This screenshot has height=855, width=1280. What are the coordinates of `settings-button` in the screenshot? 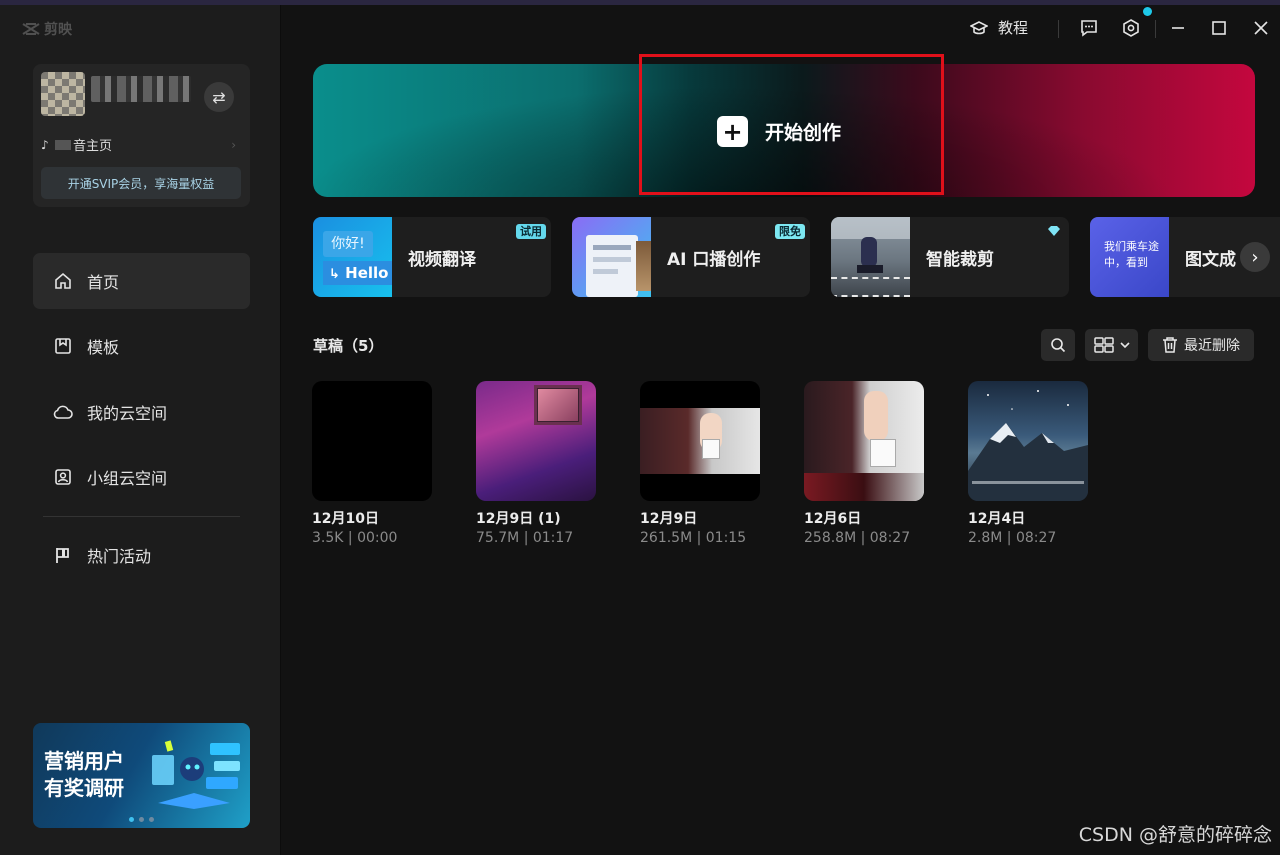 It's located at (1131, 28).